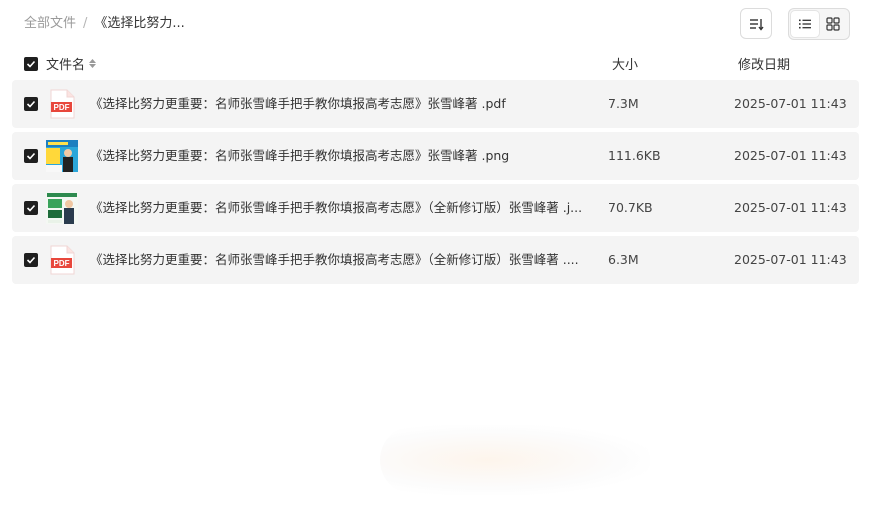  Describe the element at coordinates (625, 63) in the screenshot. I see `column-header-size: 大小` at that location.